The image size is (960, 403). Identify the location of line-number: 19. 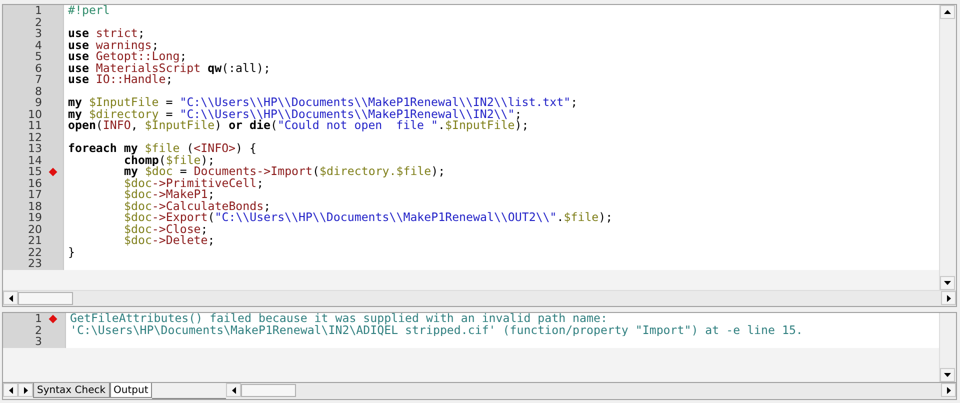
(34, 218).